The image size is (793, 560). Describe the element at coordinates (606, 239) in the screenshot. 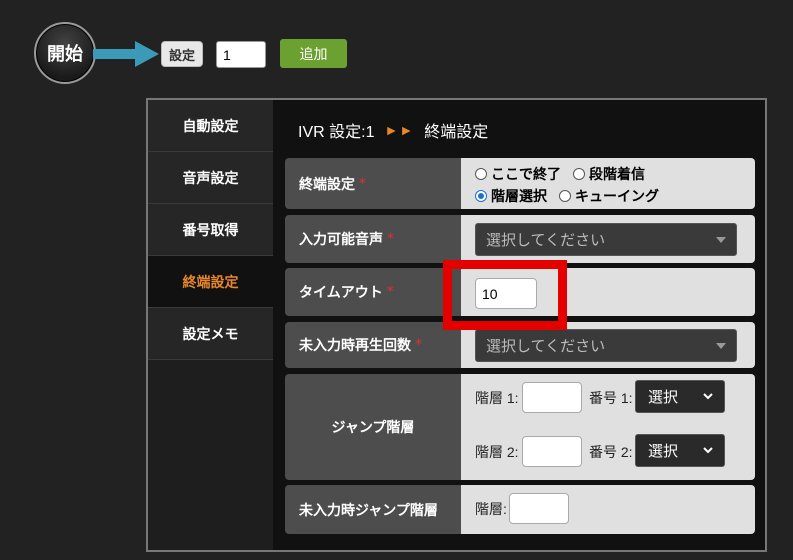

I see `input-audio-select: 選択してください` at that location.